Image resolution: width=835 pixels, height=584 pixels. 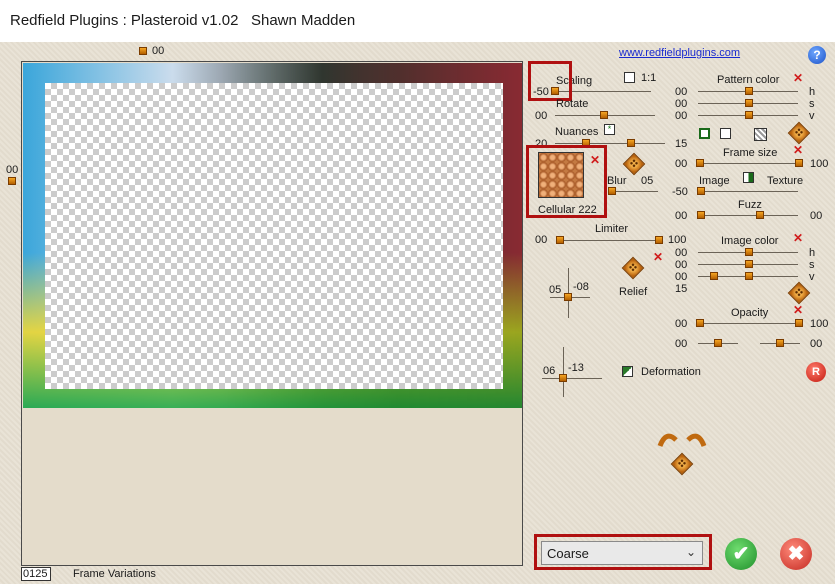 I want to click on image-v-slider-right, so click(x=749, y=276).